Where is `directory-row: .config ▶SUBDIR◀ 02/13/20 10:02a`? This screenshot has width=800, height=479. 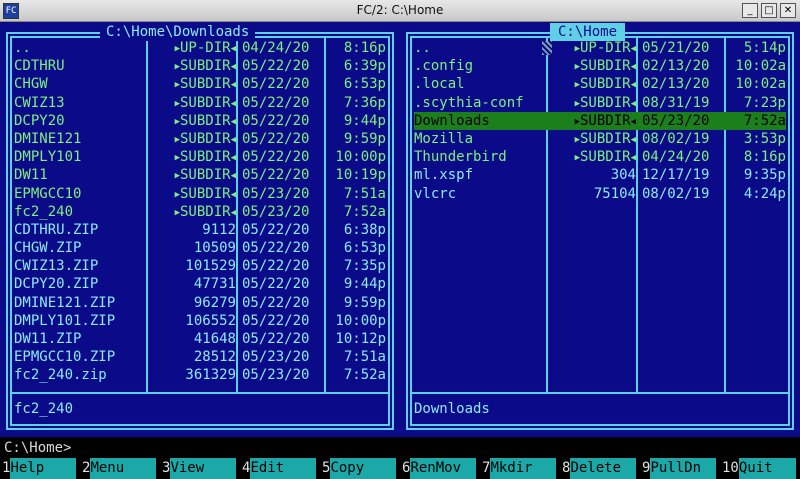 directory-row: .config ▶SUBDIR◀ 02/13/20 10:02a is located at coordinates (600, 66).